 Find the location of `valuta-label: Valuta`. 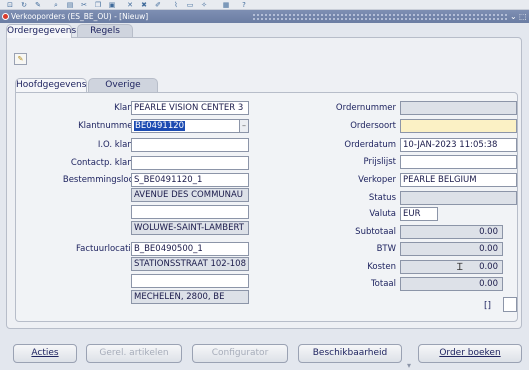

valuta-label: Valuta is located at coordinates (382, 214).